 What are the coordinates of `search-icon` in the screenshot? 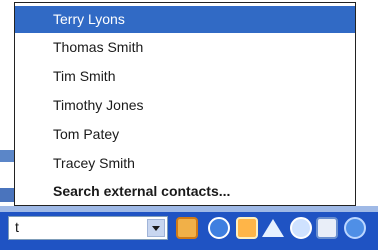 It's located at (301, 228).